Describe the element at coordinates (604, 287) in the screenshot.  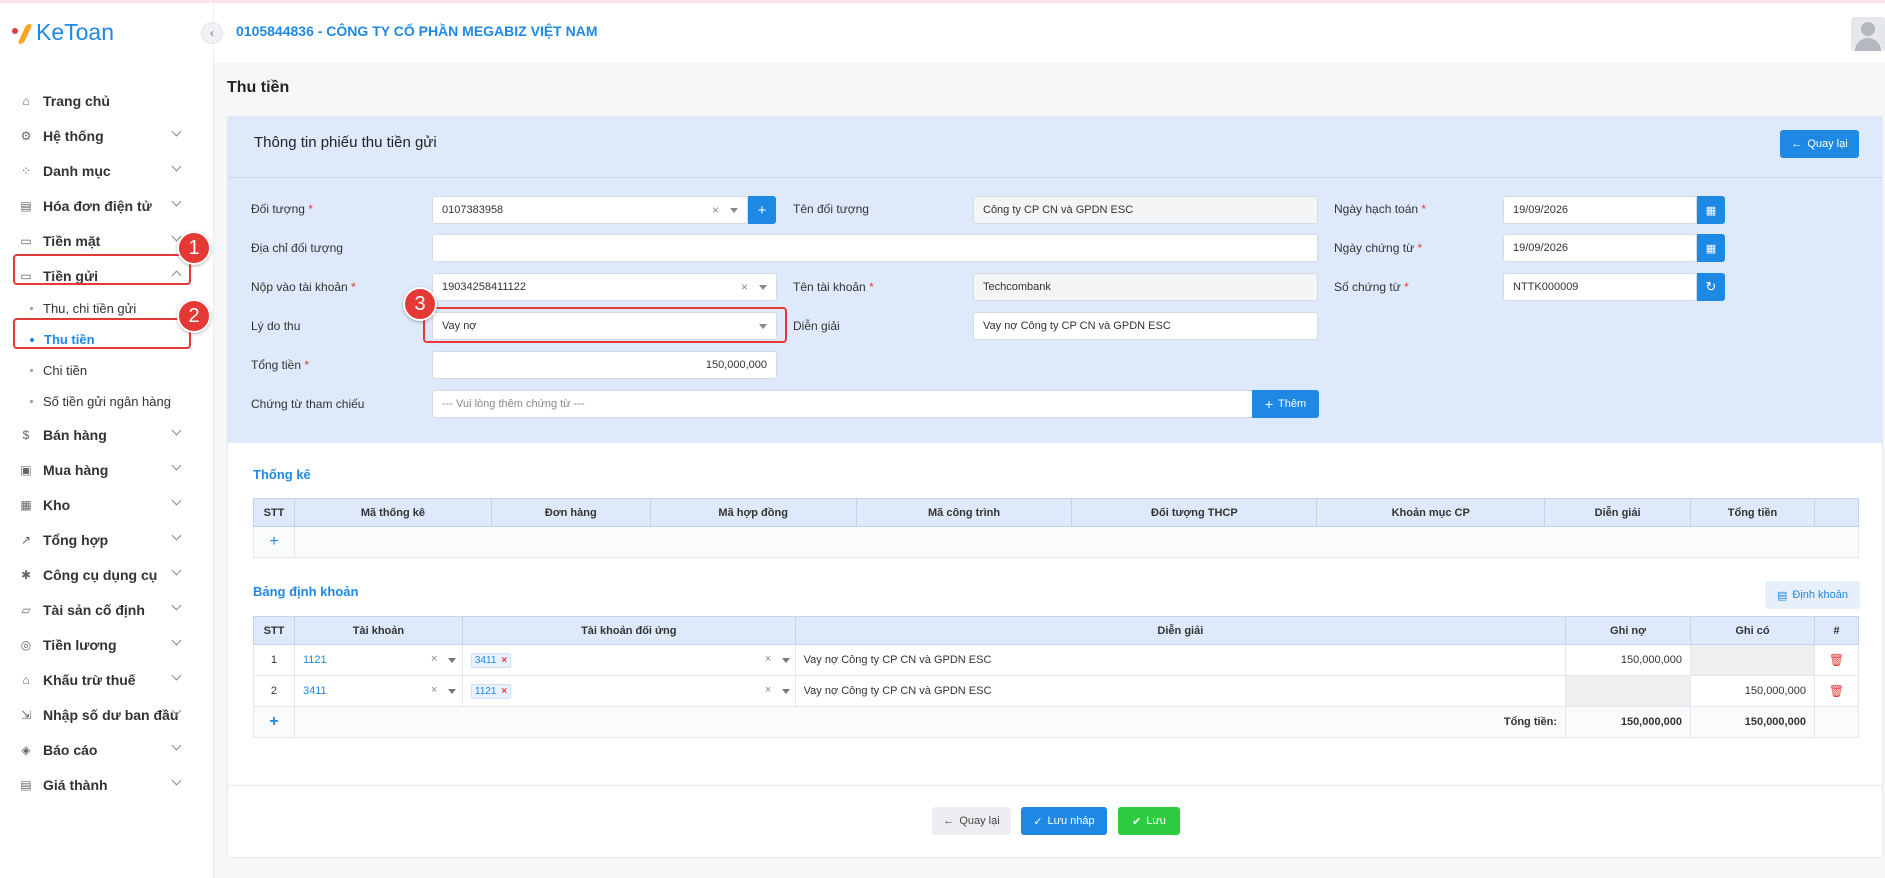
I see `nop-vao-tk-select: 19034258411122 ×` at that location.